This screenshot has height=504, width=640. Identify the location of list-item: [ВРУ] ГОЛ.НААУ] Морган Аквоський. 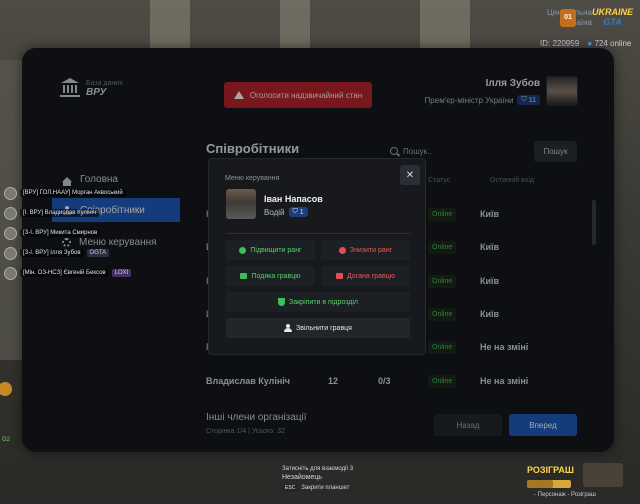
(70, 193).